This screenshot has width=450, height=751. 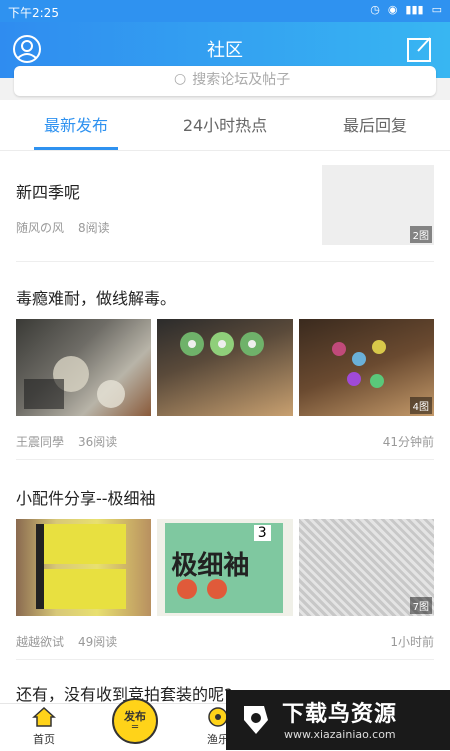 I want to click on post-reads: 49阅读, so click(x=98, y=642).